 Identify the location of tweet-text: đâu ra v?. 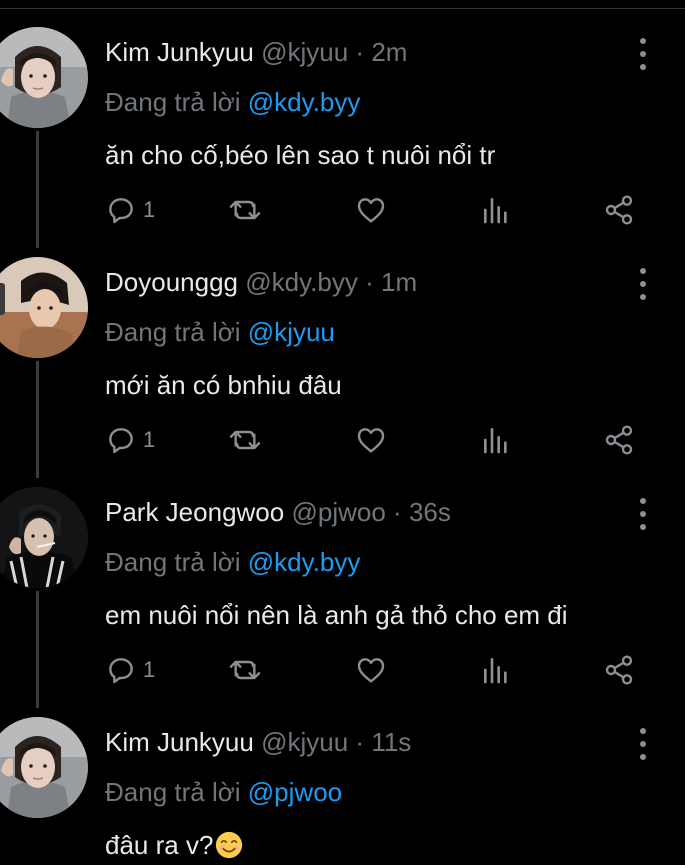
(159, 845).